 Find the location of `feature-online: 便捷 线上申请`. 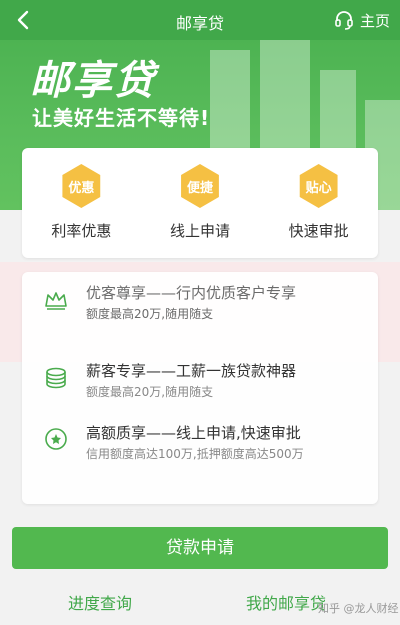

feature-online: 便捷 线上申请 is located at coordinates (200, 211).